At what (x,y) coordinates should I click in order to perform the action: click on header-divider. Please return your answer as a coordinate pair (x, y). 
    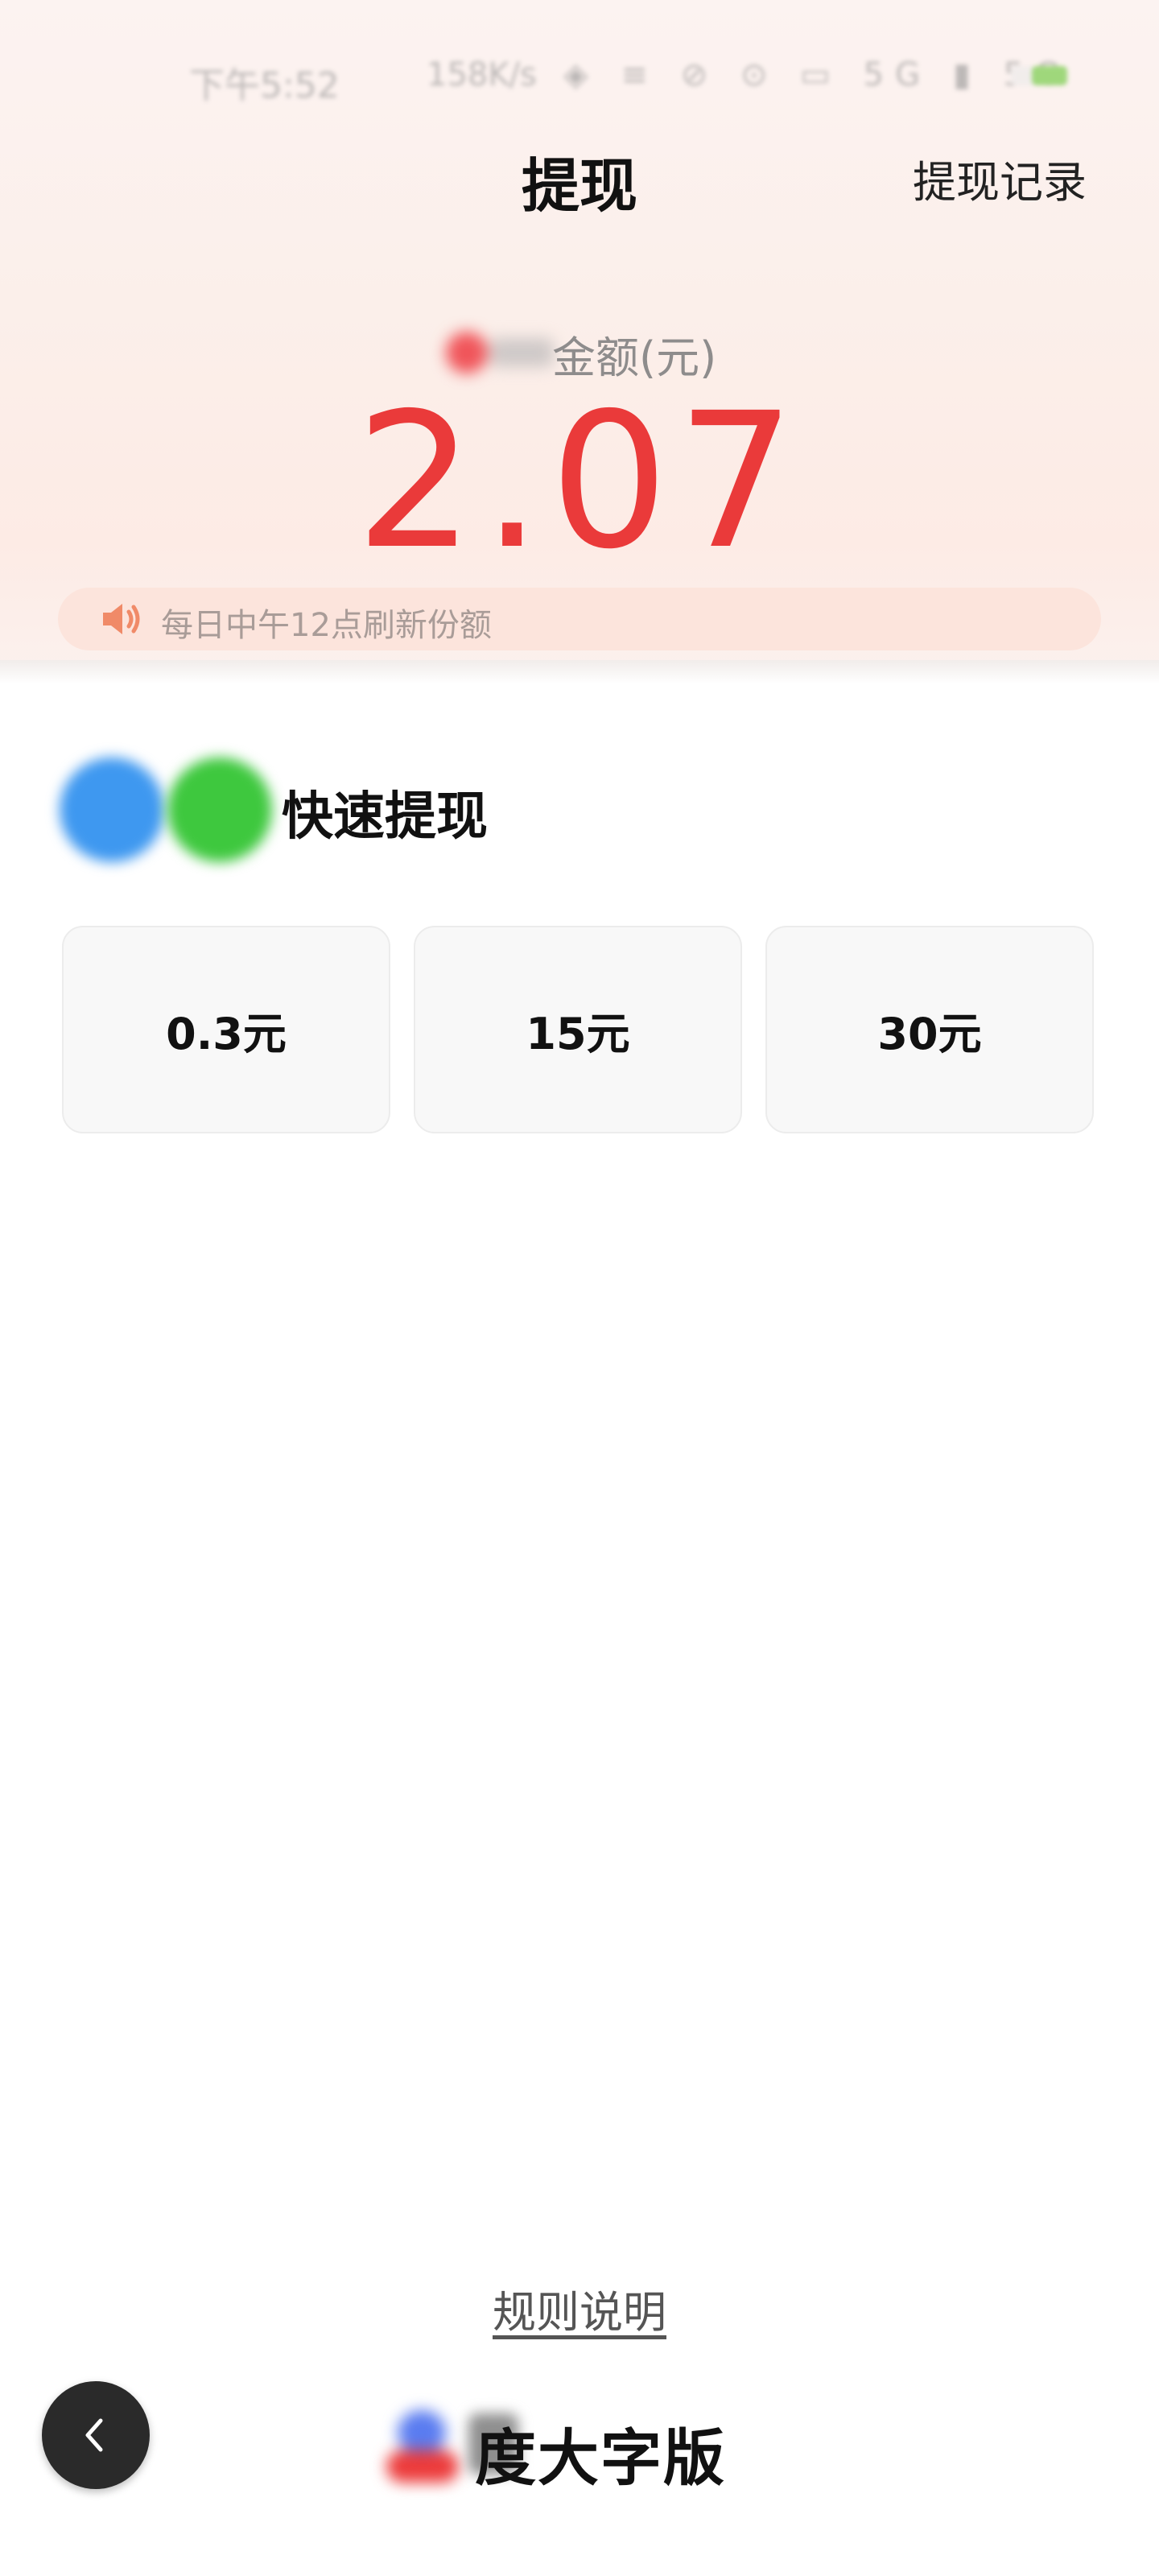
    Looking at the image, I should click on (579, 672).